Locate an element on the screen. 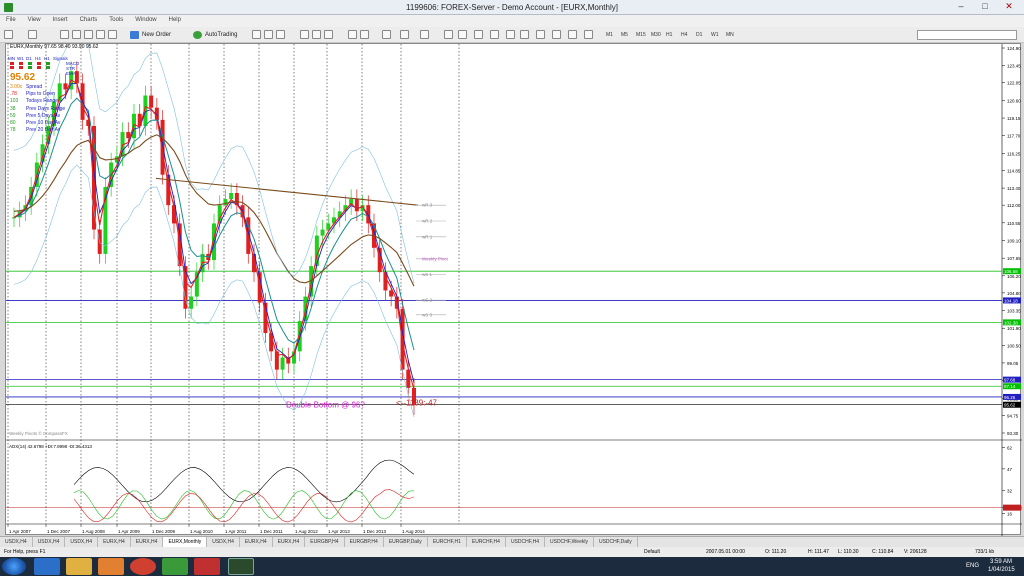 The width and height of the screenshot is (1024, 576). chart-tab: EURX,Monthly is located at coordinates (185, 542).